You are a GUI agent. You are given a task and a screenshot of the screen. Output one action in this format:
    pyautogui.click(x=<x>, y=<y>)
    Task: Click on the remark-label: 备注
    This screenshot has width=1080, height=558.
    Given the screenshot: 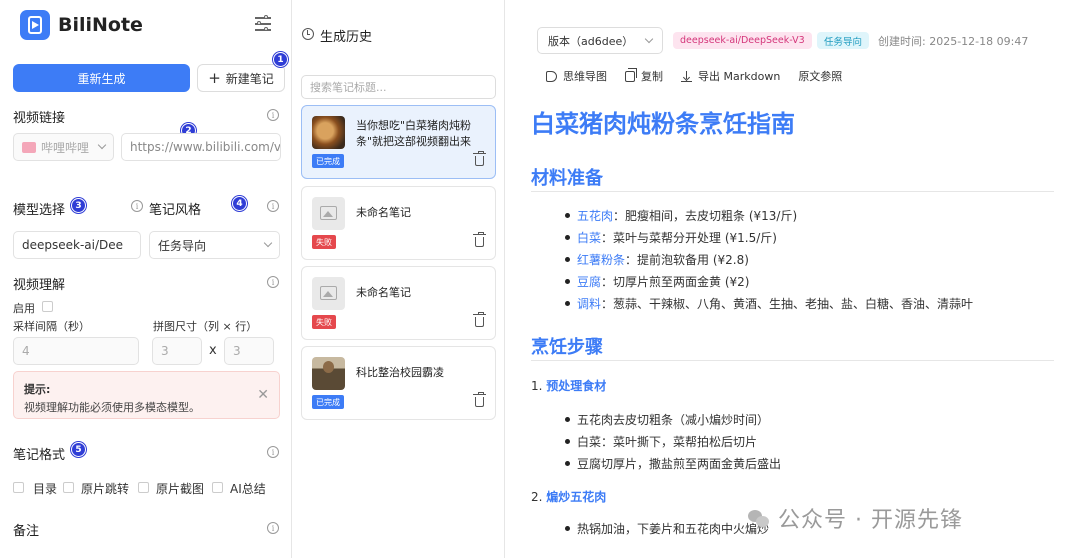 What is the action you would take?
    pyautogui.click(x=26, y=531)
    